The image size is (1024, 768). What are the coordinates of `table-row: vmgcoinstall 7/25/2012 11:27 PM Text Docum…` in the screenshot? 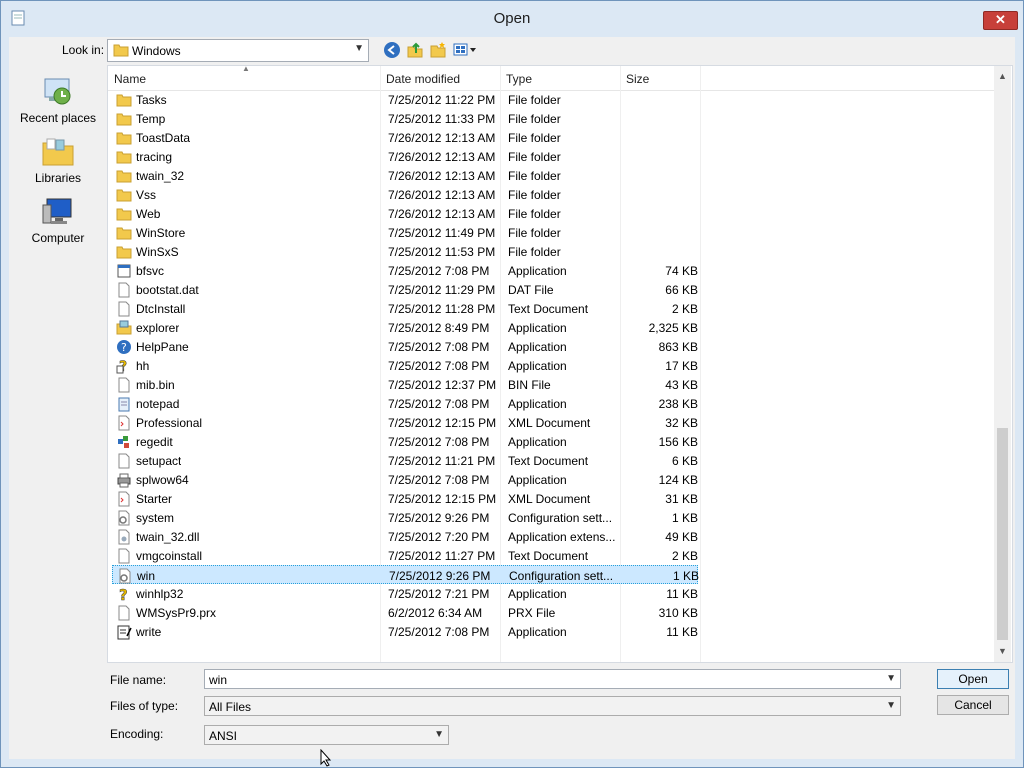 It's located at (405, 555).